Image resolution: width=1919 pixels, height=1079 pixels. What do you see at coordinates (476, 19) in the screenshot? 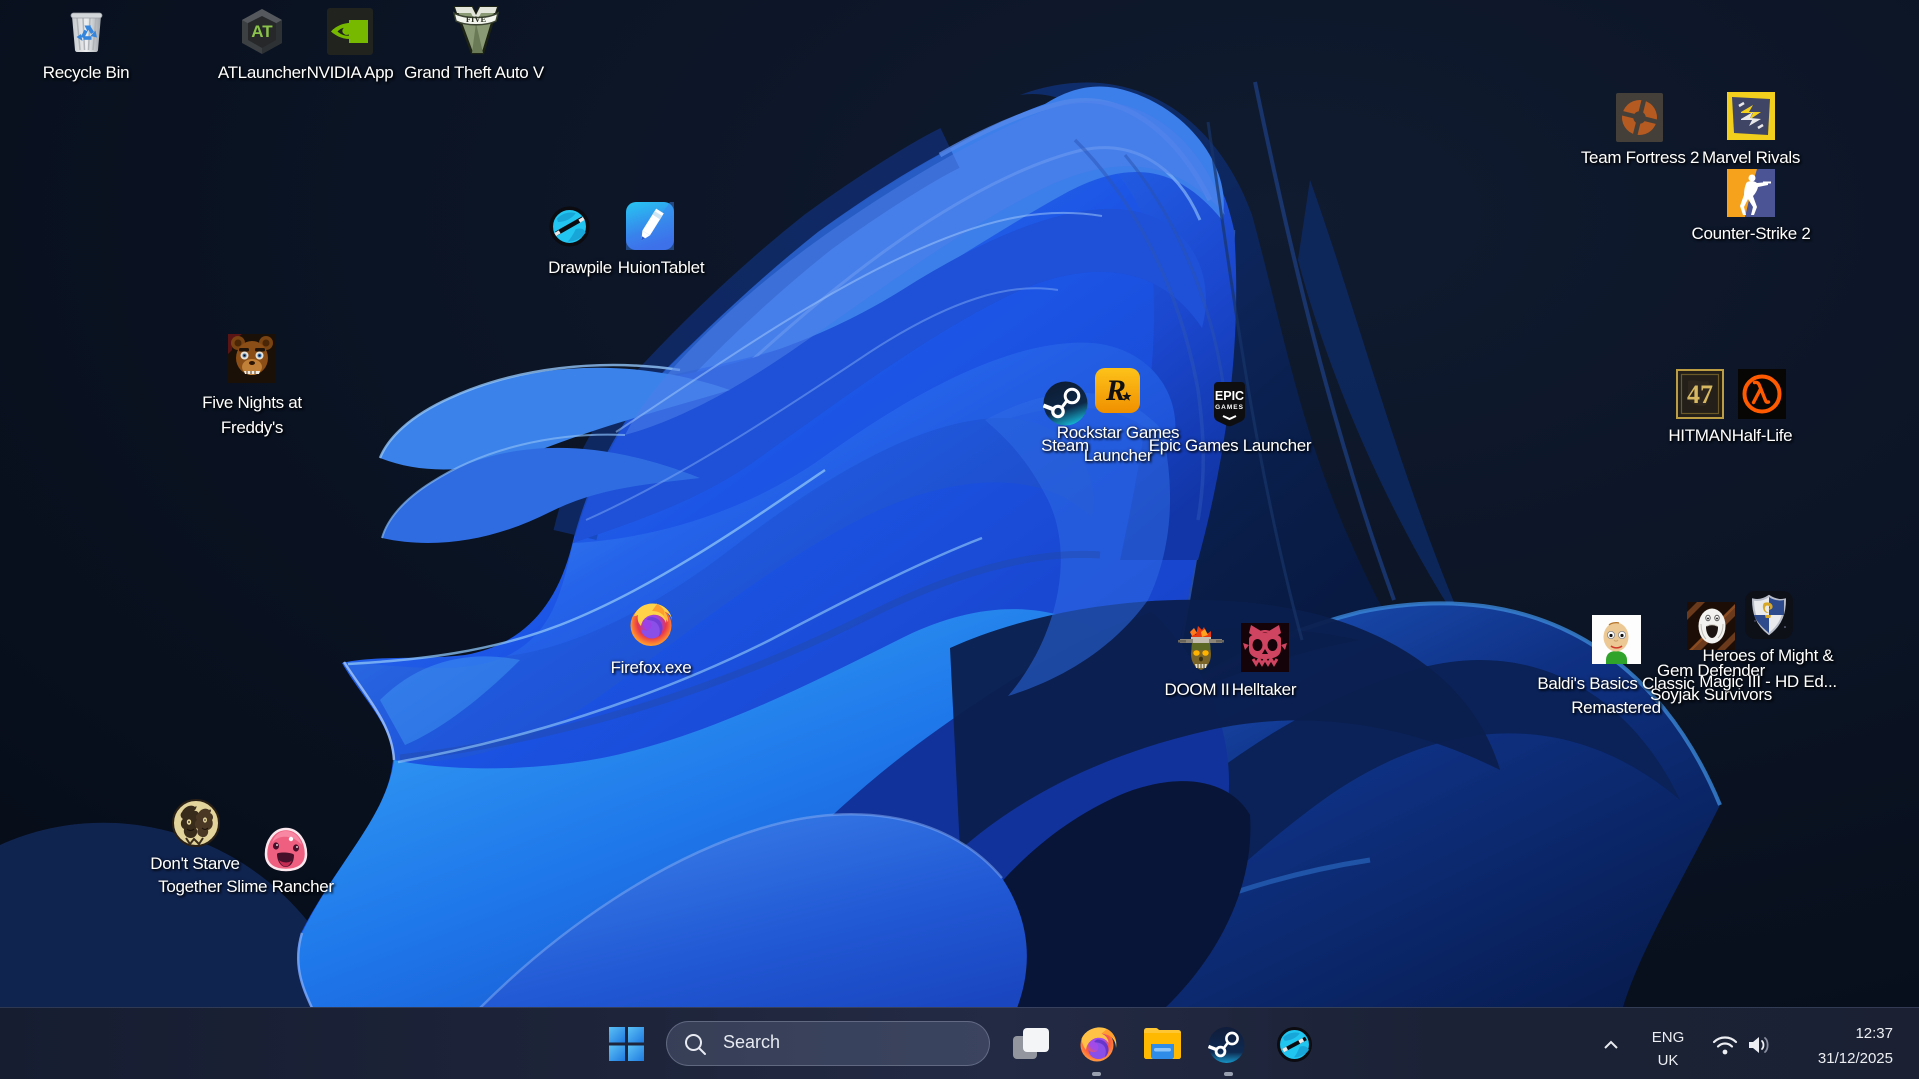
I see `svg-text: FIVE` at bounding box center [476, 19].